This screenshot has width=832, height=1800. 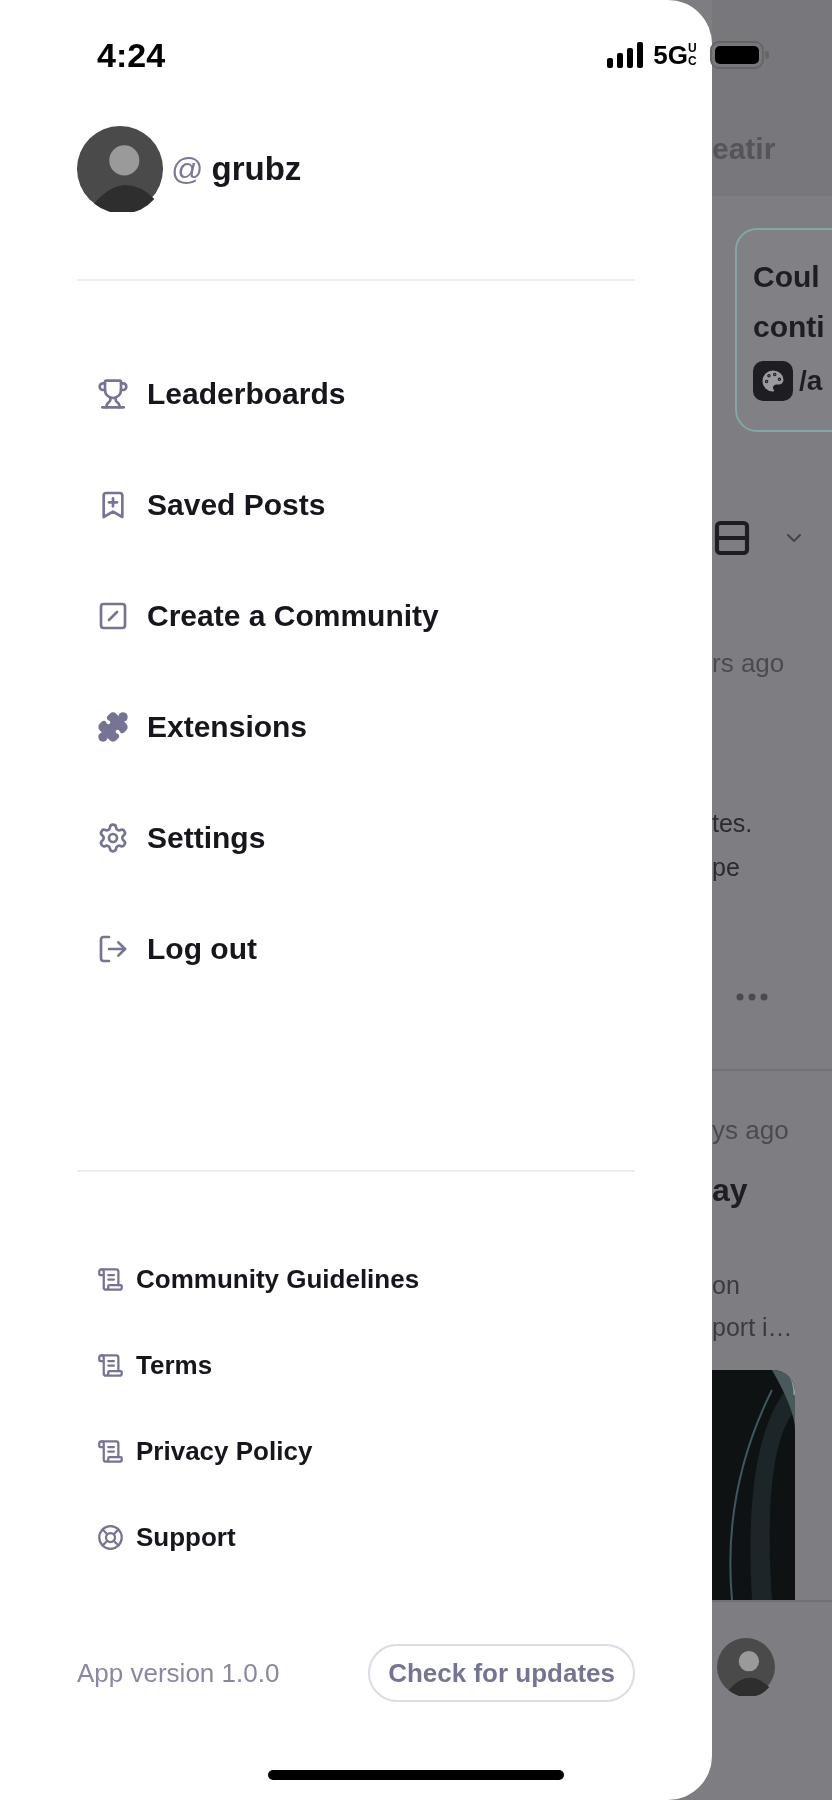 I want to click on menu-item: Saved Posts, so click(x=356, y=504).